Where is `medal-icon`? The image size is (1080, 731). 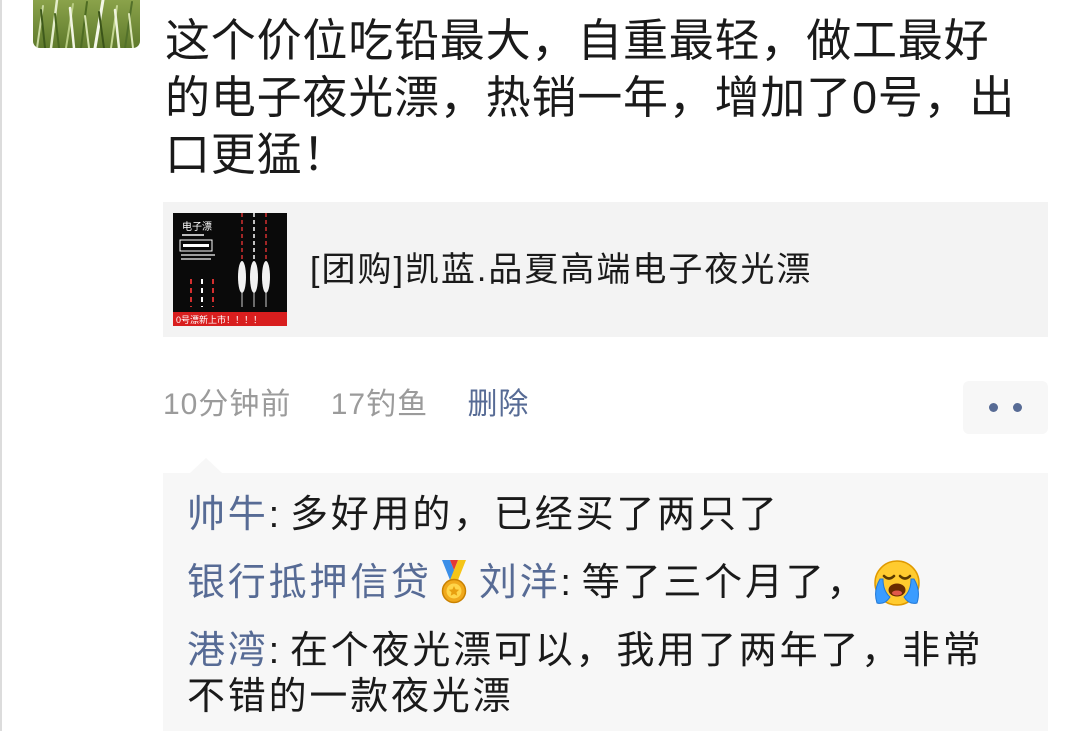
medal-icon is located at coordinates (454, 583).